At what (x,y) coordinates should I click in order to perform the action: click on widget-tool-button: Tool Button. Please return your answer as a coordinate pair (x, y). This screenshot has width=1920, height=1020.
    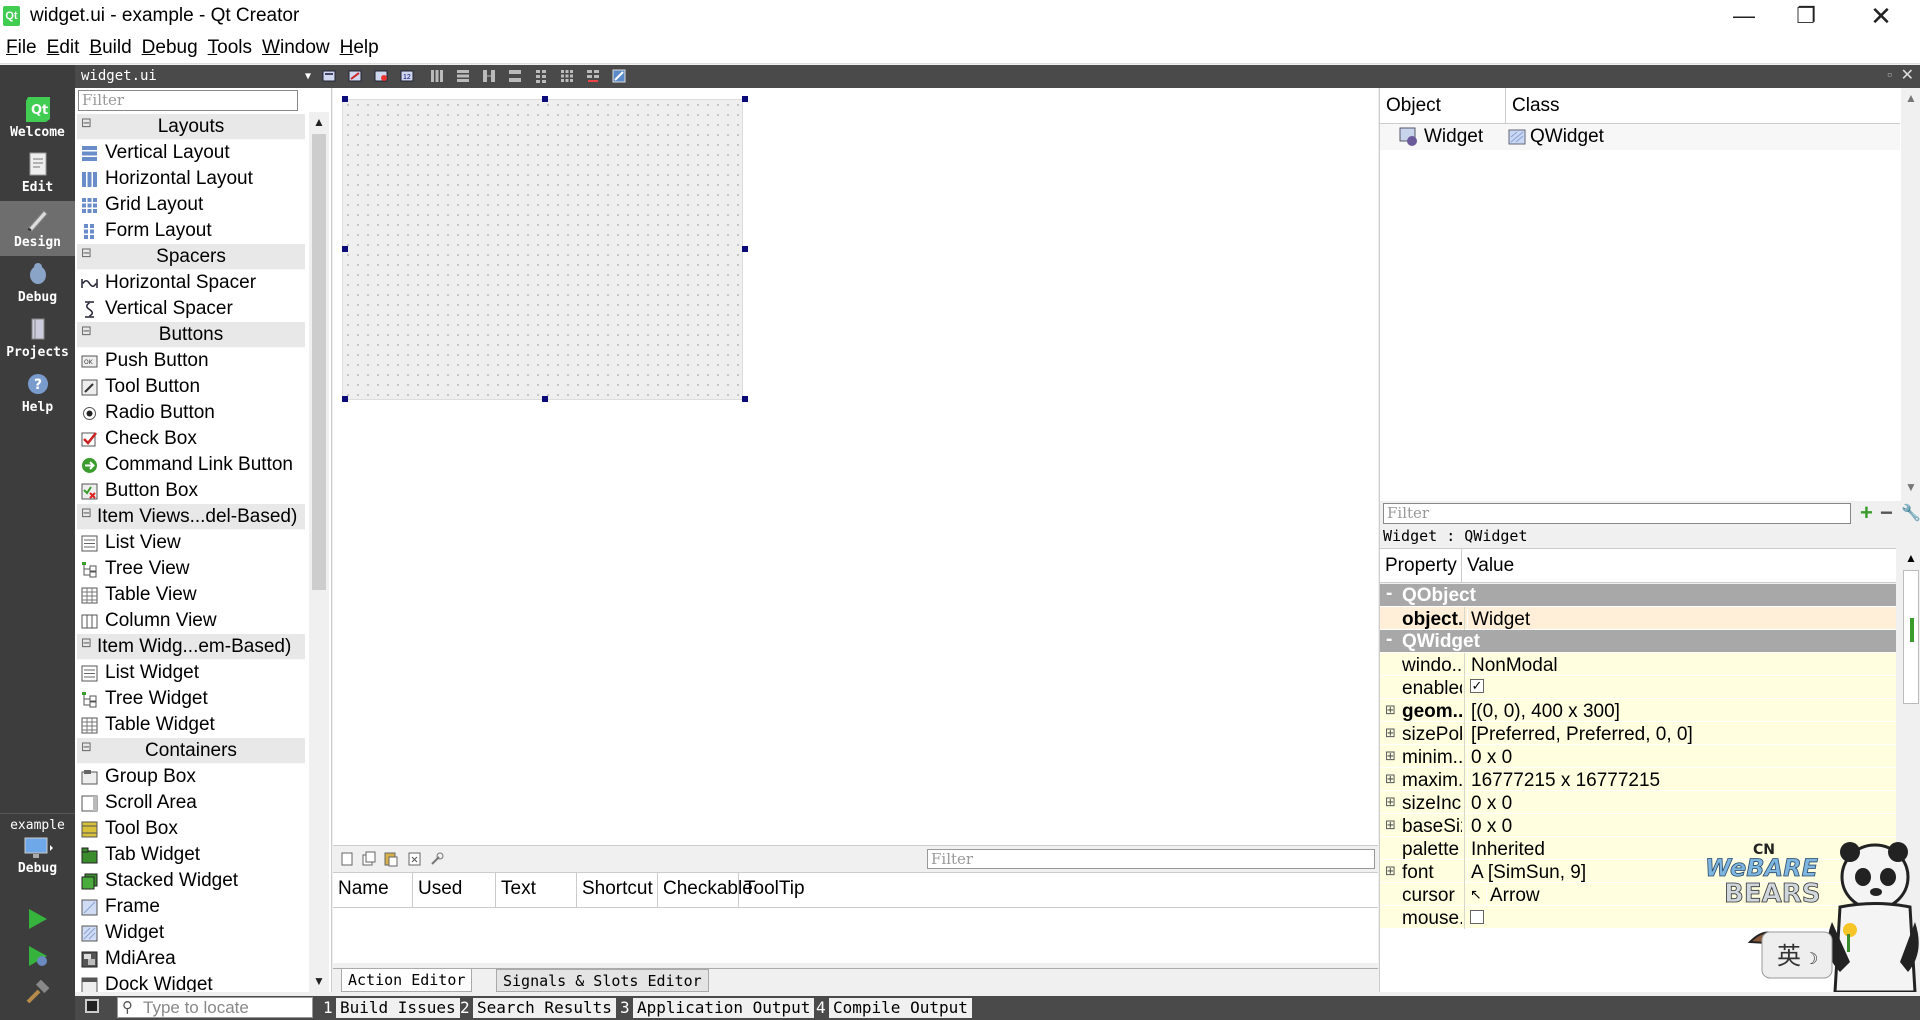
    Looking at the image, I should click on (191, 387).